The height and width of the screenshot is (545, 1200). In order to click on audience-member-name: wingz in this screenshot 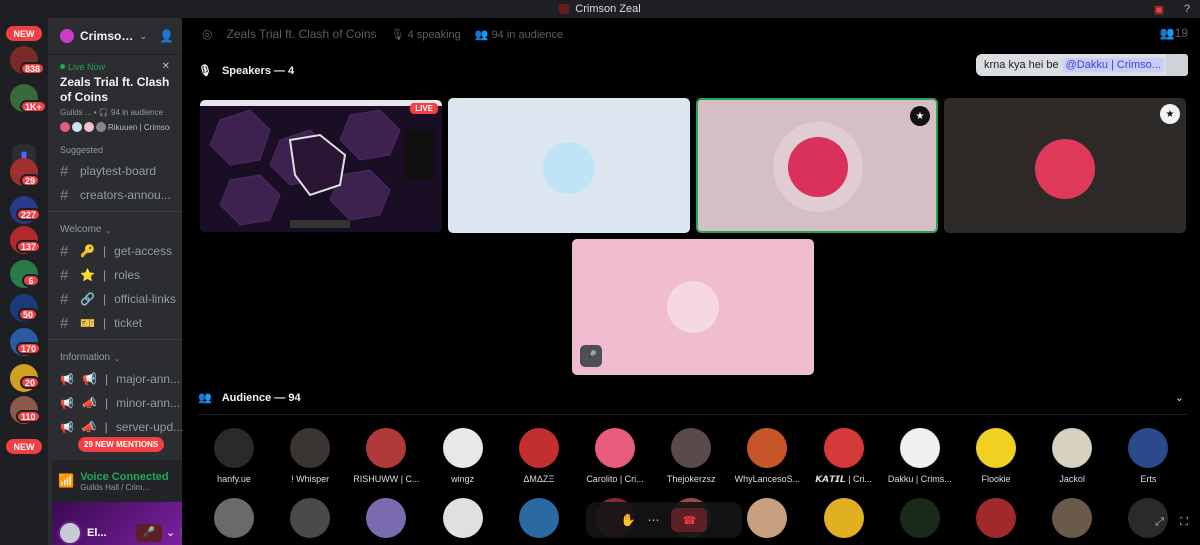, I will do `click(463, 479)`.